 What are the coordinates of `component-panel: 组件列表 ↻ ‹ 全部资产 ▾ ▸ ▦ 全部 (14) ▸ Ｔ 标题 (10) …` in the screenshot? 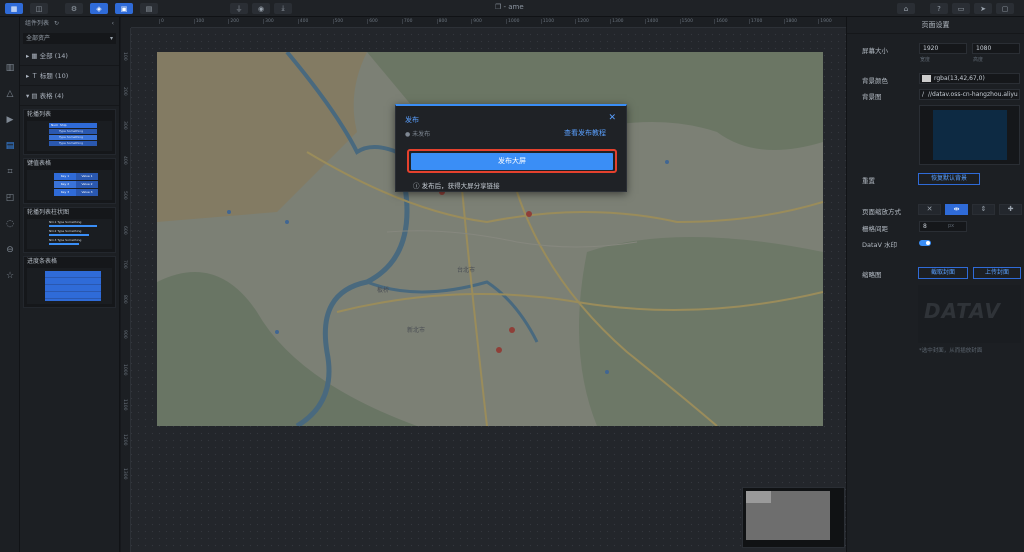 It's located at (70, 284).